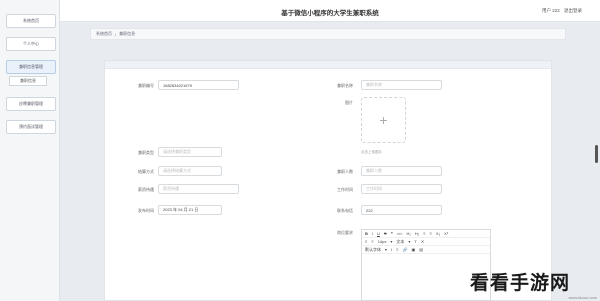 This screenshot has height=301, width=600. Describe the element at coordinates (104, 34) in the screenshot. I see `breadcrumb-home: 系统首页` at that location.